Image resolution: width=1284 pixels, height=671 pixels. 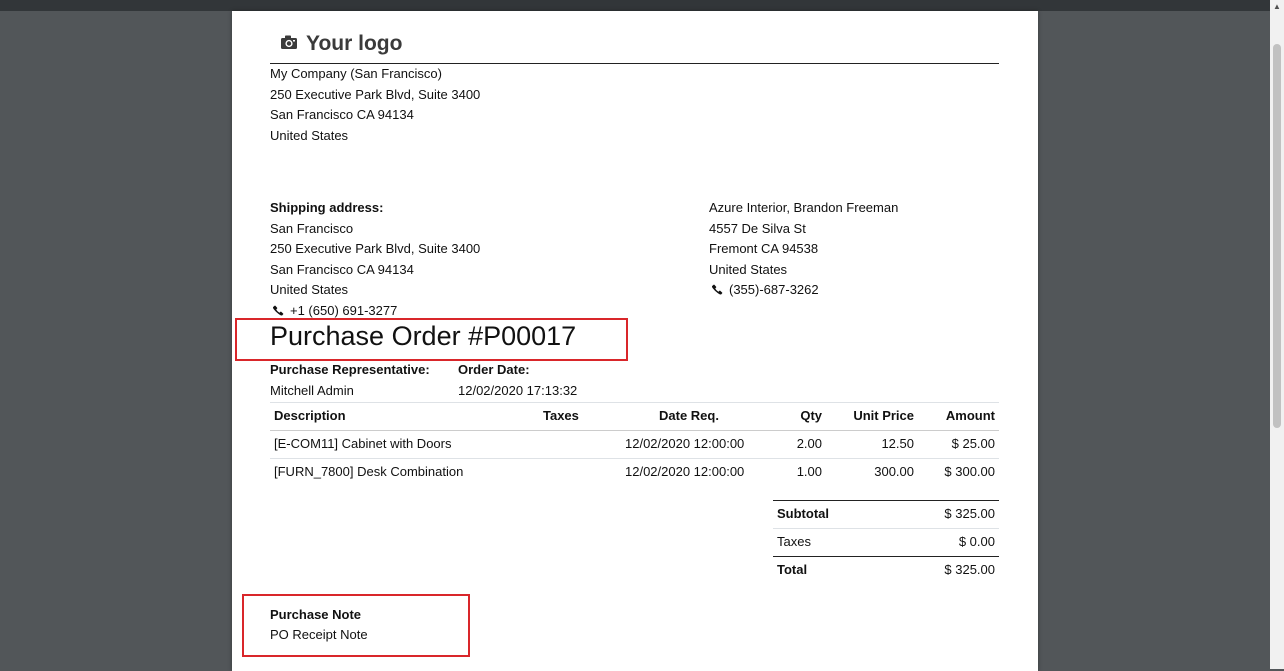 I want to click on company-country: United States, so click(x=309, y=135).